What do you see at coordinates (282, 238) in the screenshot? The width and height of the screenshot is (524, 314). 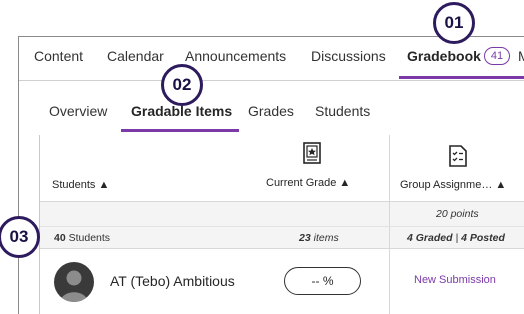 I see `summary-row: 40 Students 23 items 4 Graded | 4 Posted` at bounding box center [282, 238].